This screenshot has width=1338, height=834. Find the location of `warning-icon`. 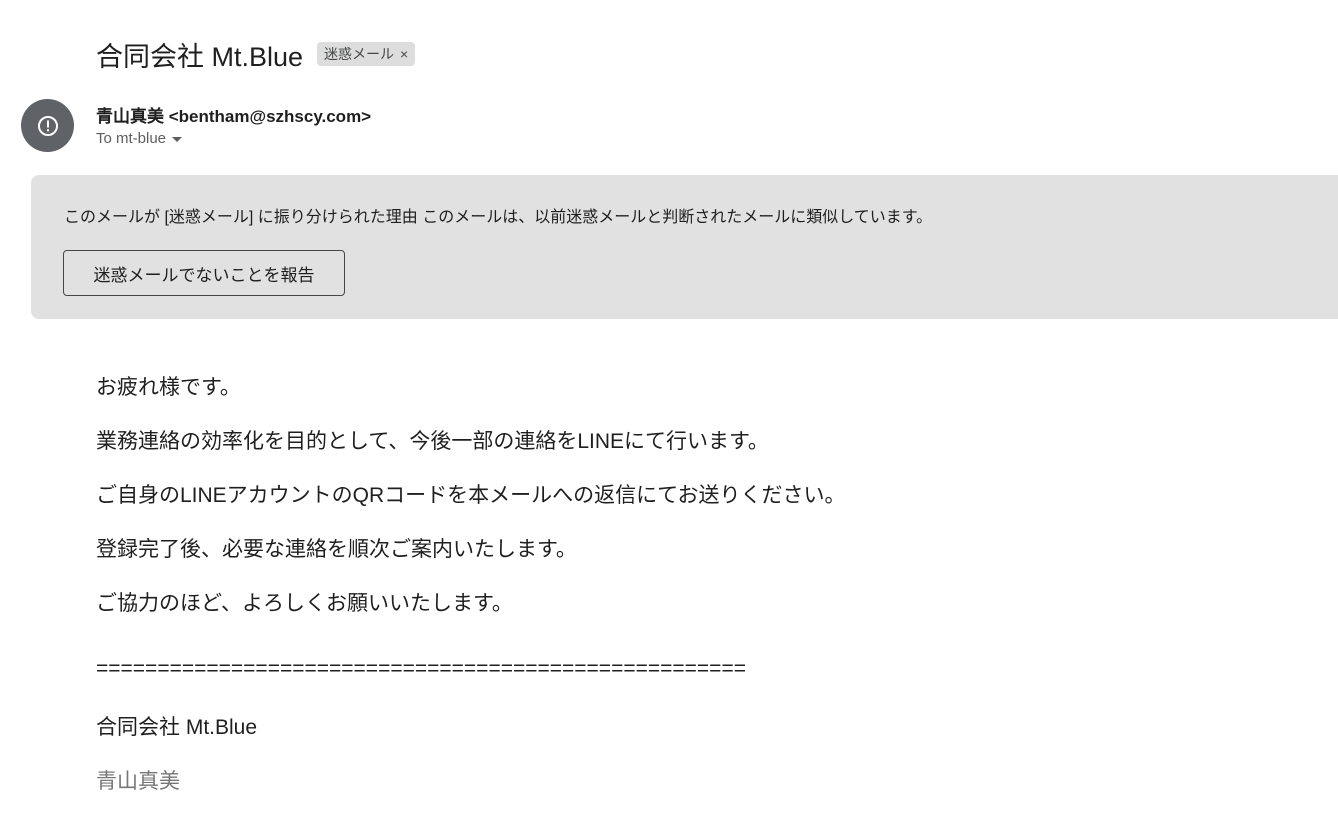

warning-icon is located at coordinates (47, 125).